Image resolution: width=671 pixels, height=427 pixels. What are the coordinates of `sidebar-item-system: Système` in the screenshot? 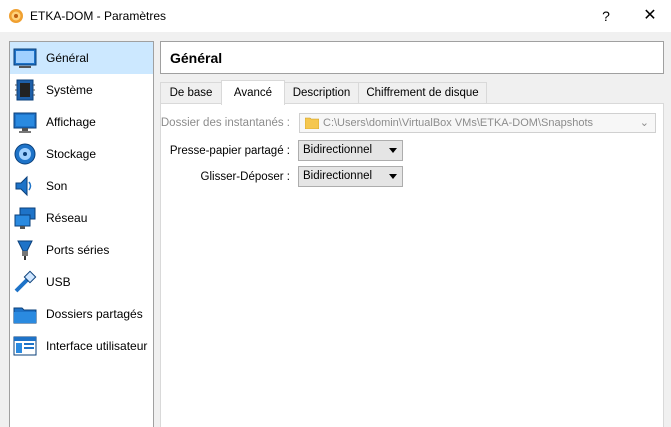 It's located at (81, 90).